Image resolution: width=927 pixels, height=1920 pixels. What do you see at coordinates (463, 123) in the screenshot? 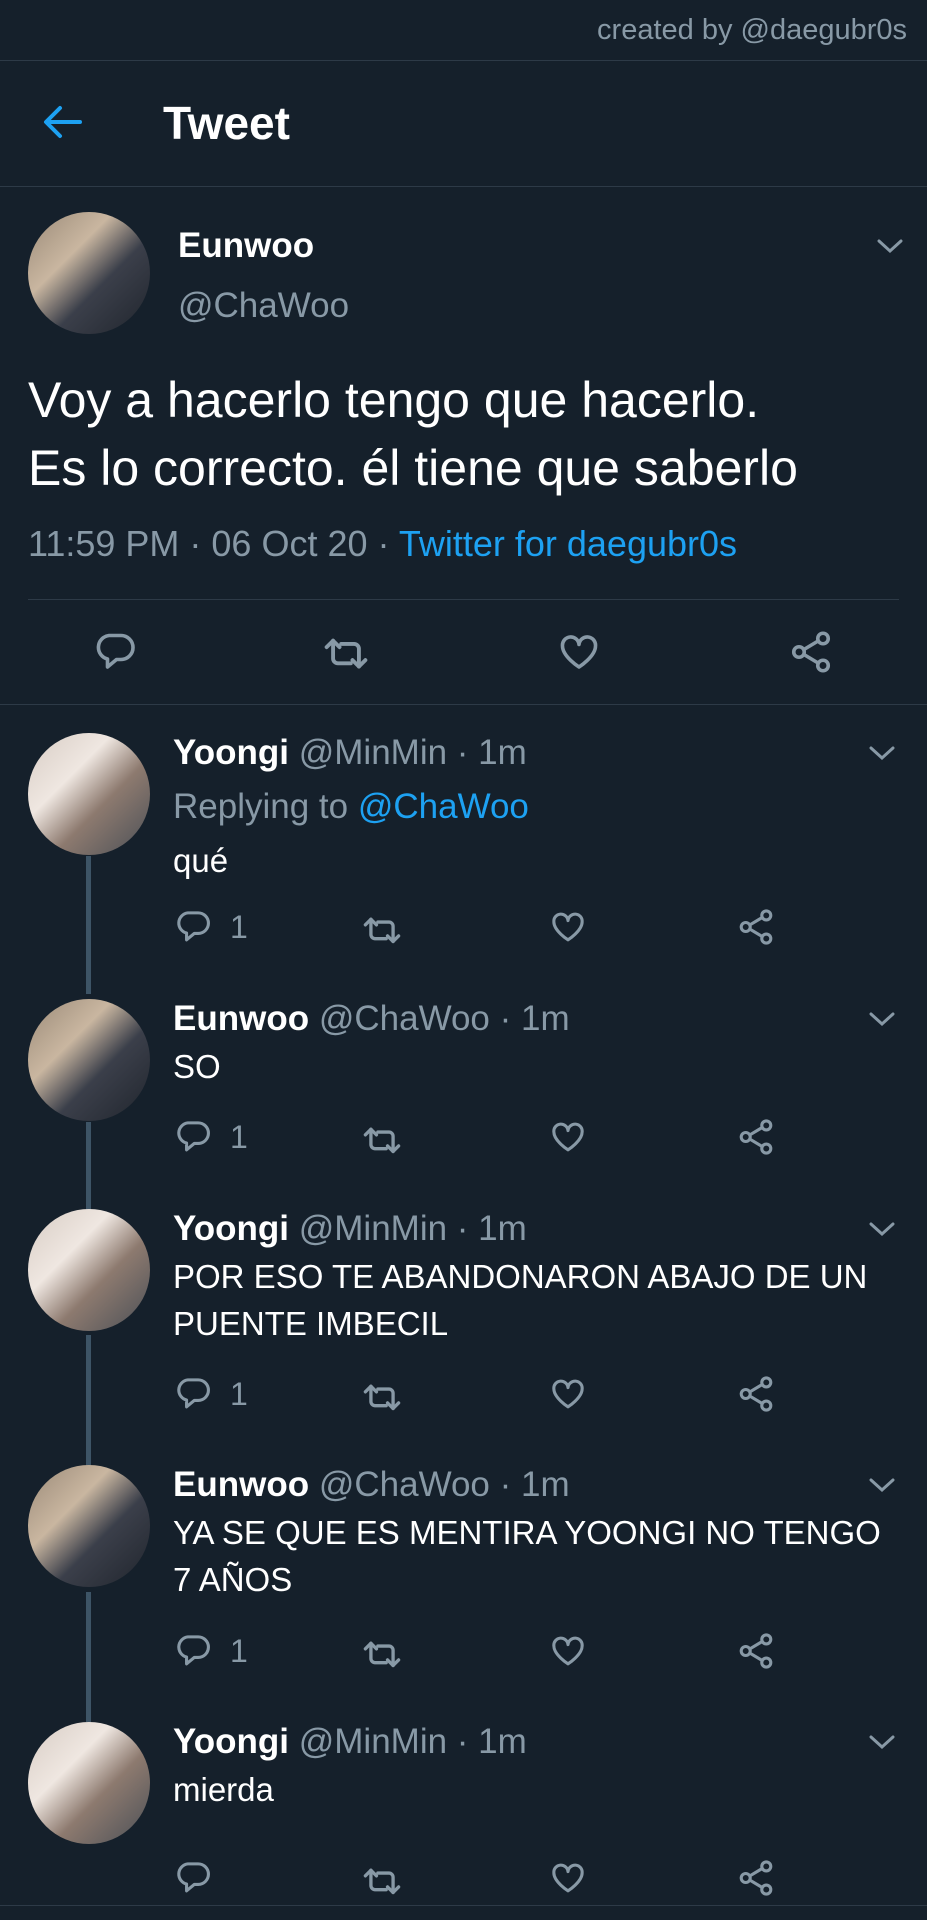
I see `top-bar: Tweet` at bounding box center [463, 123].